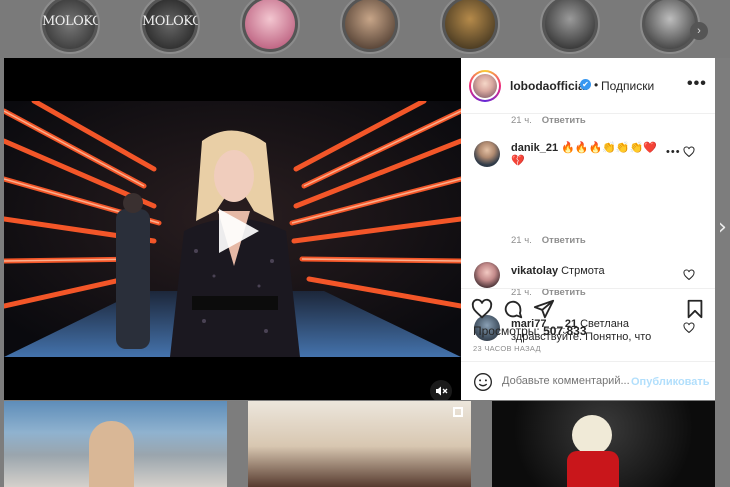 The image size is (730, 487). Describe the element at coordinates (549, 86) in the screenshot. I see `author-username: lobodaofficial` at that location.